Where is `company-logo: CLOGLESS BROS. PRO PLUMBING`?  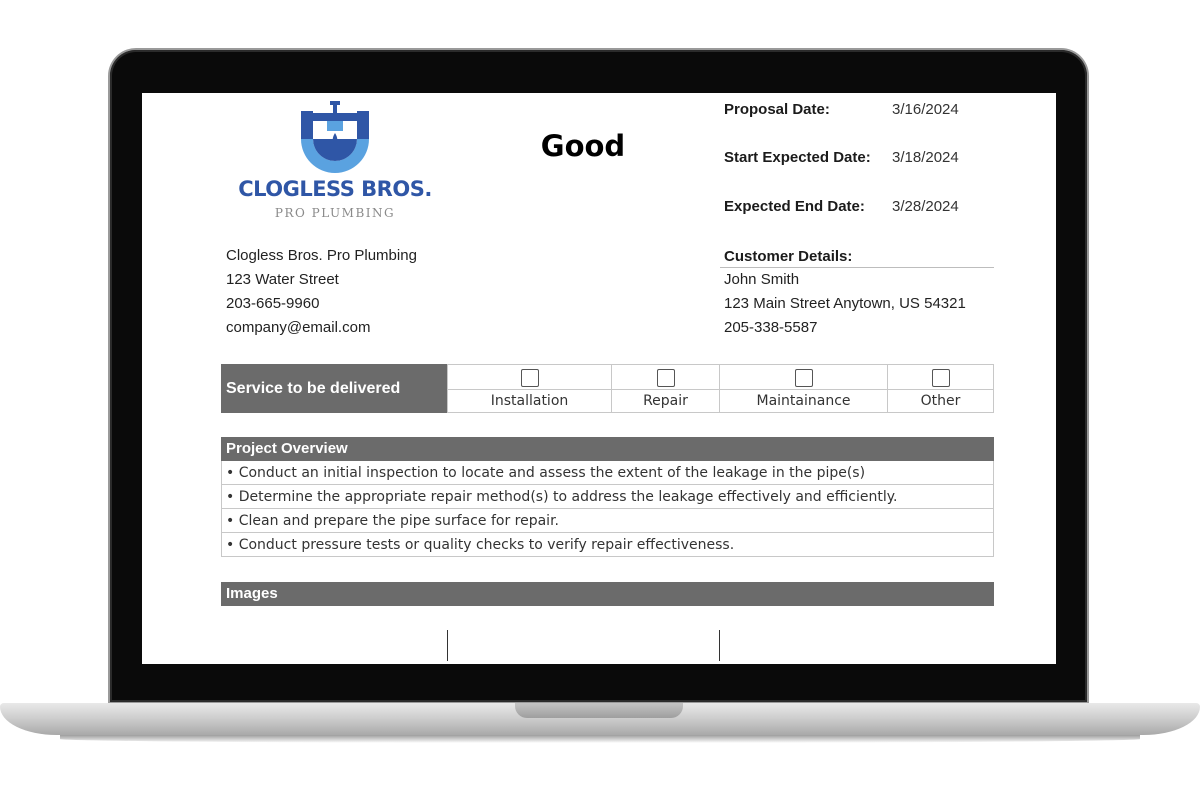 company-logo: CLOGLESS BROS. PRO PLUMBING is located at coordinates (335, 159).